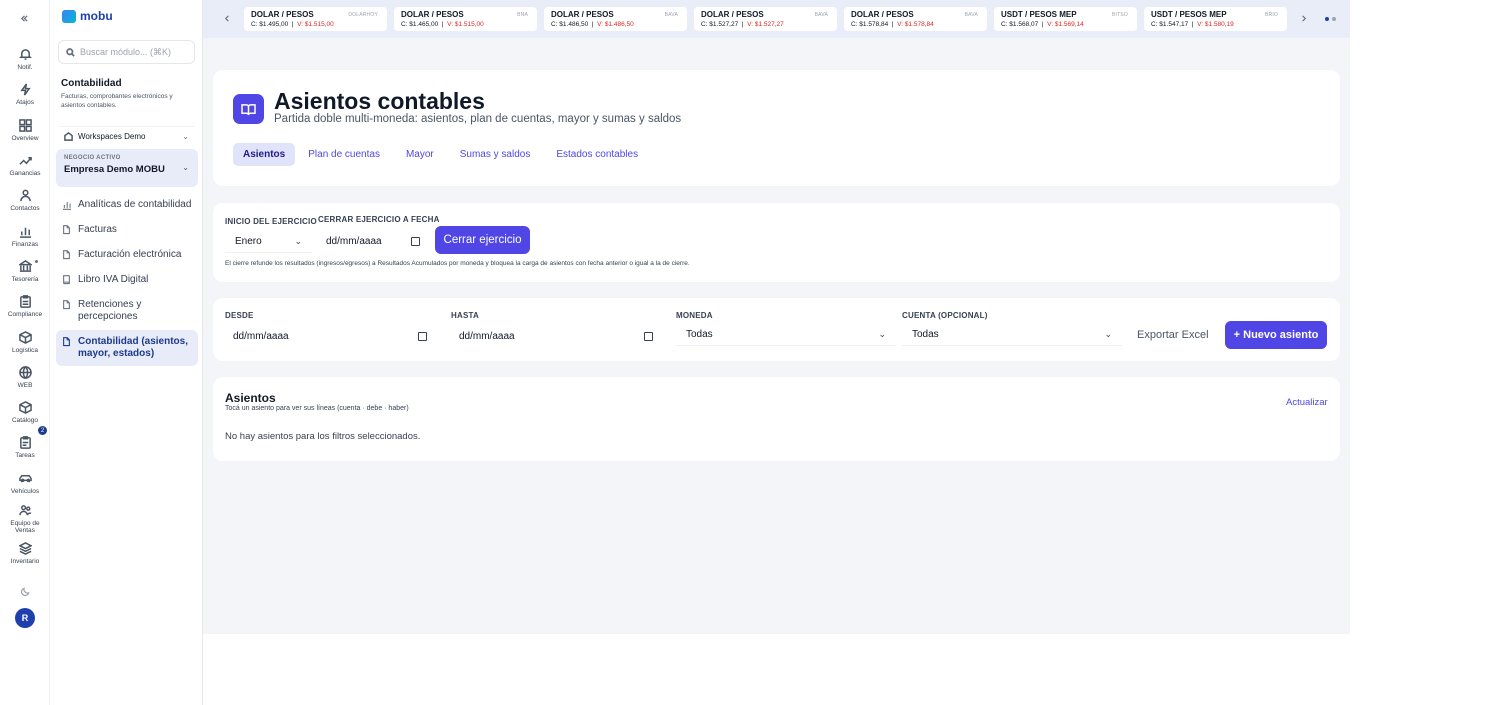 The width and height of the screenshot is (1500, 705). What do you see at coordinates (344, 154) in the screenshot?
I see `tab-plan-de-cuentas: Plan de cuentas` at bounding box center [344, 154].